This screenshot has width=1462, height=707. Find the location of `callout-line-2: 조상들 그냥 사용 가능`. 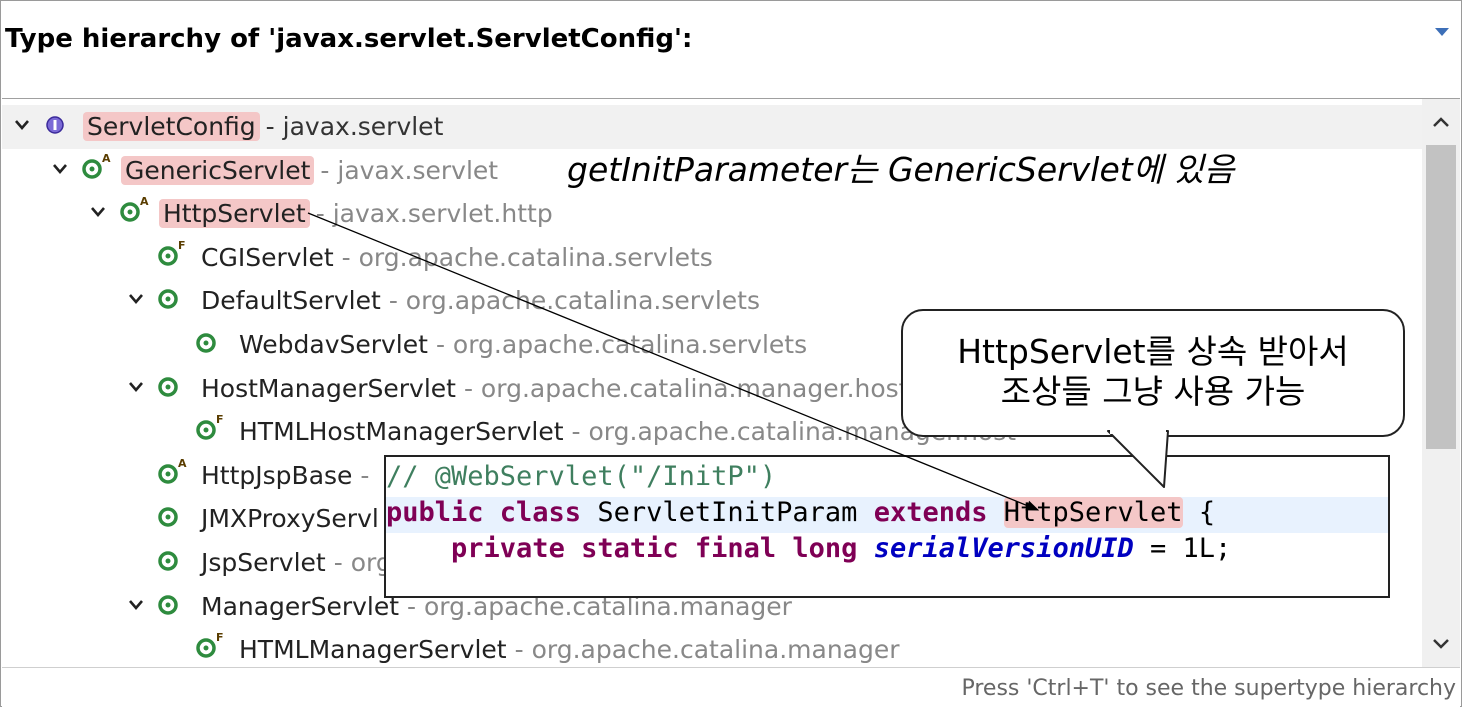

callout-line-2: 조상들 그냥 사용 가능 is located at coordinates (1153, 391).